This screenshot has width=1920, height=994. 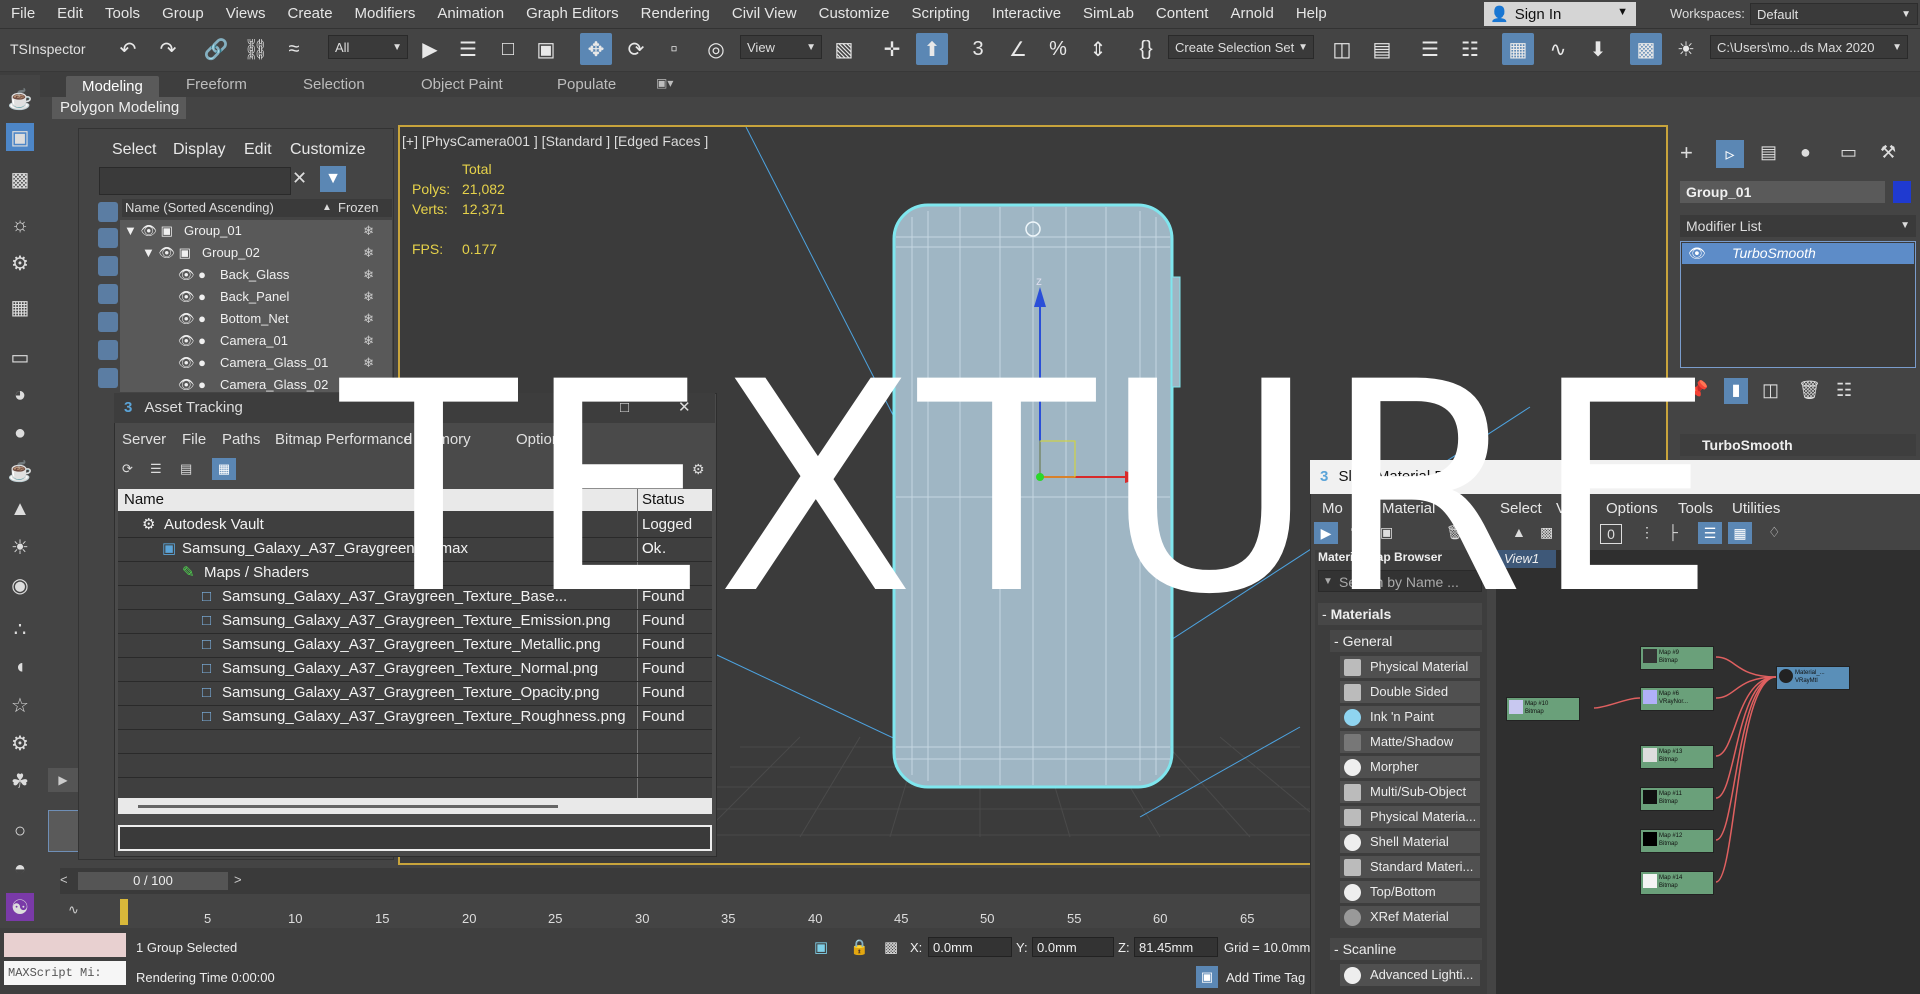 What do you see at coordinates (108, 238) in the screenshot?
I see `display-geometry-icon` at bounding box center [108, 238].